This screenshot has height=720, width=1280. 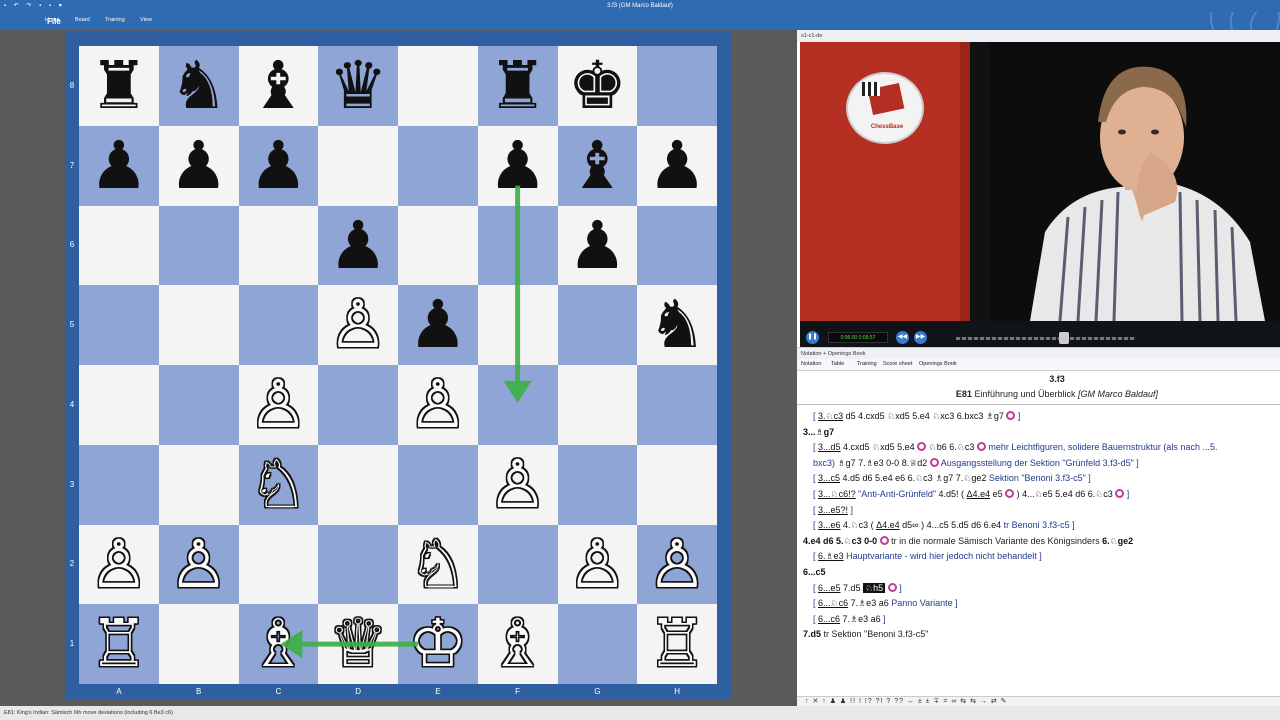 What do you see at coordinates (818, 432) in the screenshot?
I see `main-line: 3...♗g7` at bounding box center [818, 432].